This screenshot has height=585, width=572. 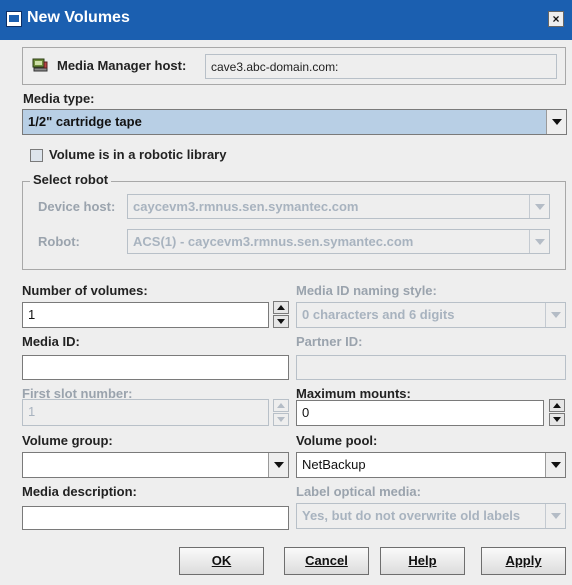 What do you see at coordinates (145, 315) in the screenshot?
I see `num-volumes-input: 1` at bounding box center [145, 315].